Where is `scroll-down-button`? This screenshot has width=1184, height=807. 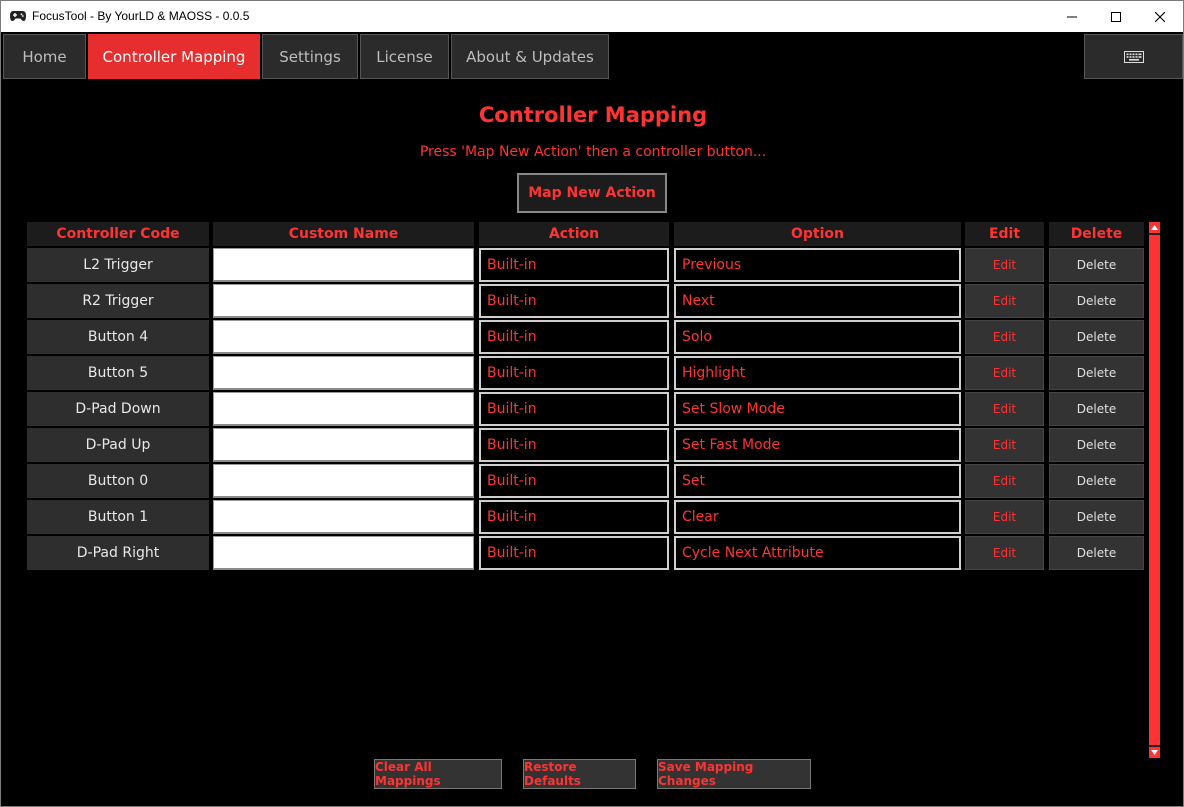 scroll-down-button is located at coordinates (1154, 752).